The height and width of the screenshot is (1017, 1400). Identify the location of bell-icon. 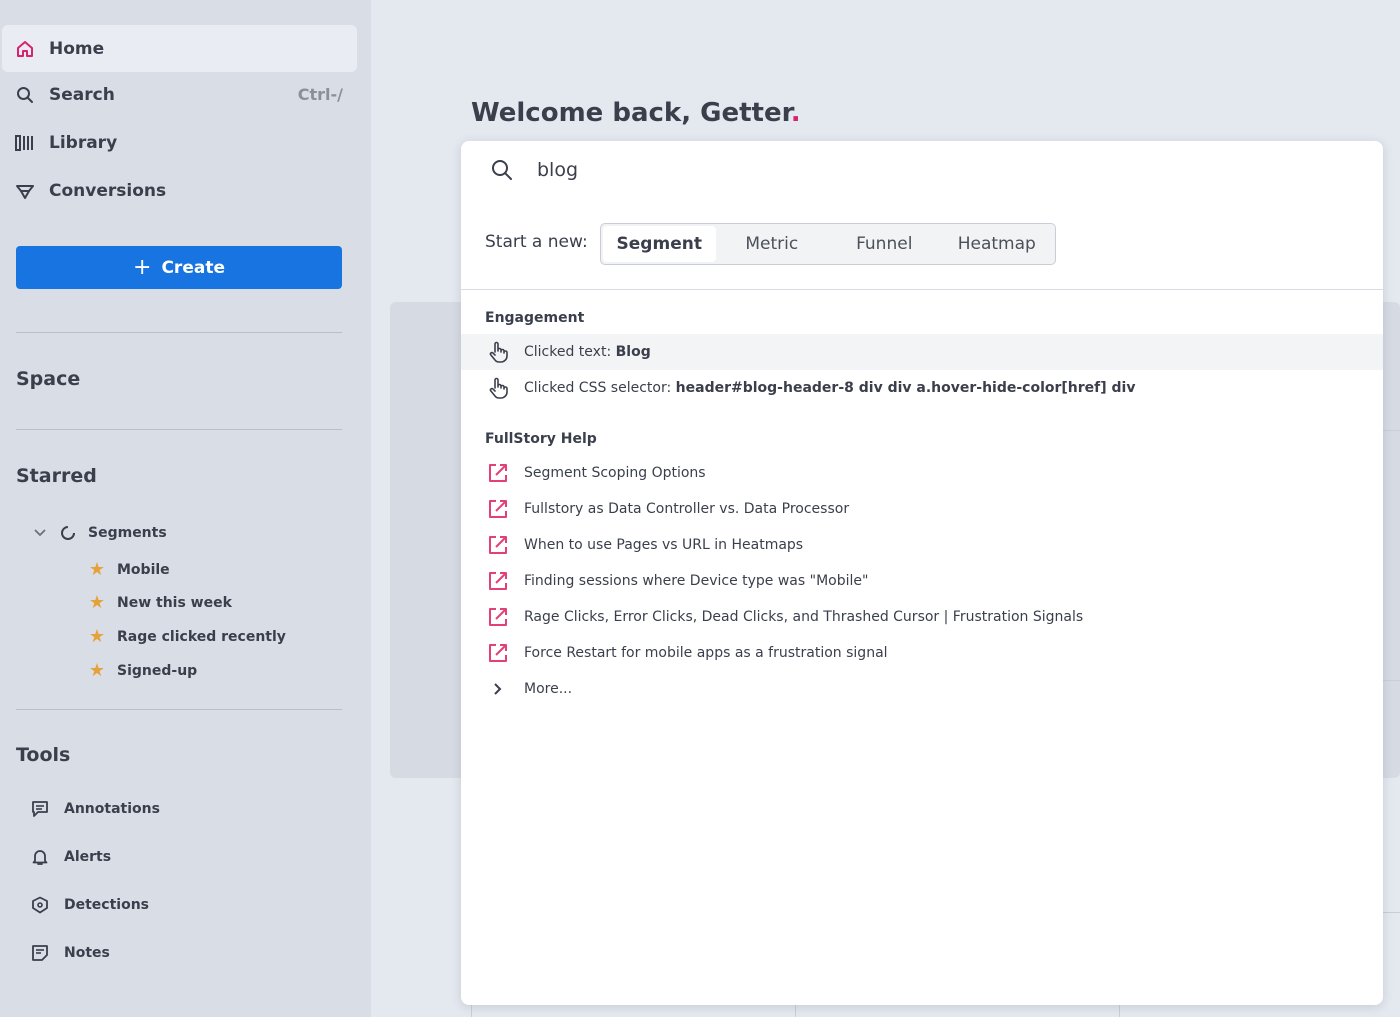
(40, 857).